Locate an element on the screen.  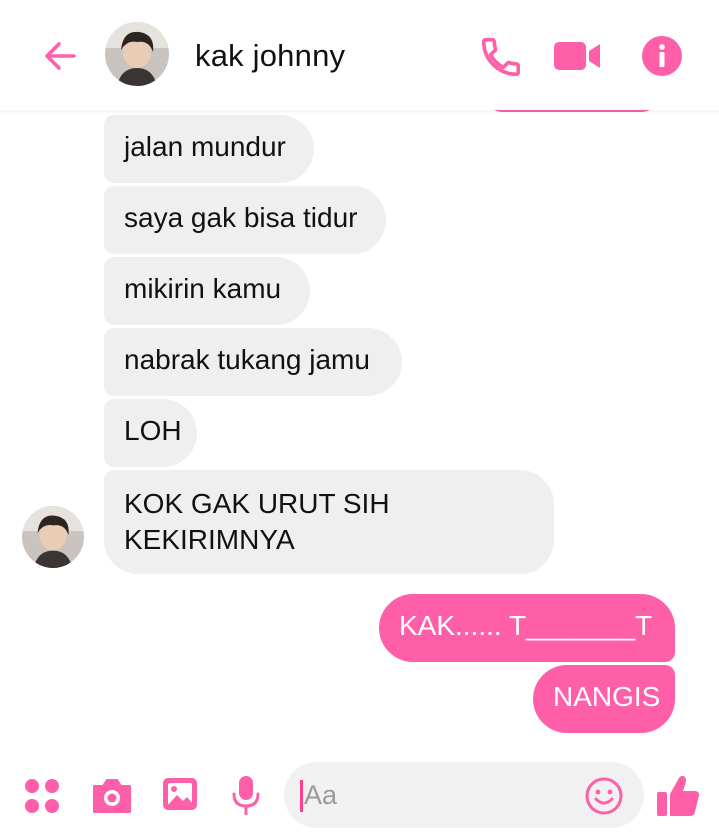
message-bubble-received: LOH is located at coordinates (150, 433).